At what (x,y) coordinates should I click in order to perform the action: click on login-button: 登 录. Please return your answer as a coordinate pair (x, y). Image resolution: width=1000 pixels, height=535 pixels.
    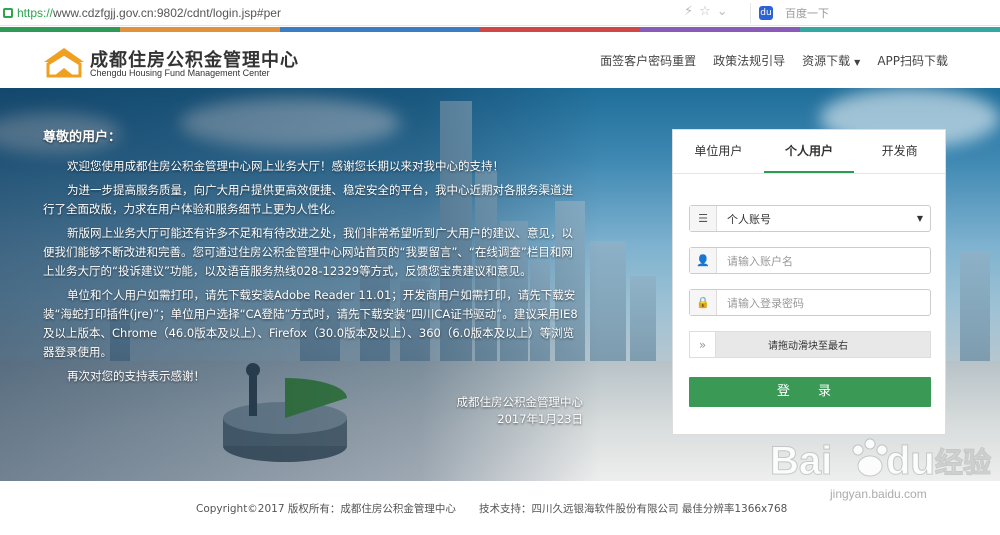
    Looking at the image, I should click on (810, 392).